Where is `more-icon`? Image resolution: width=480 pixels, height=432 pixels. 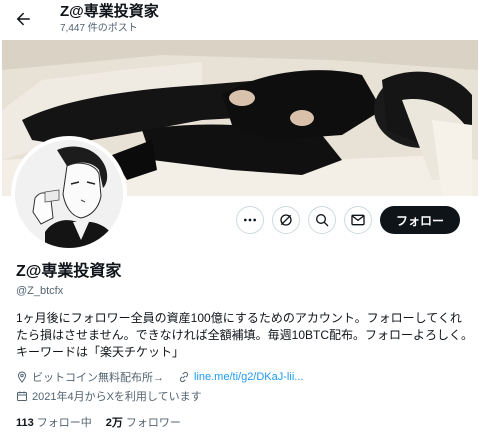
more-icon is located at coordinates (249, 220).